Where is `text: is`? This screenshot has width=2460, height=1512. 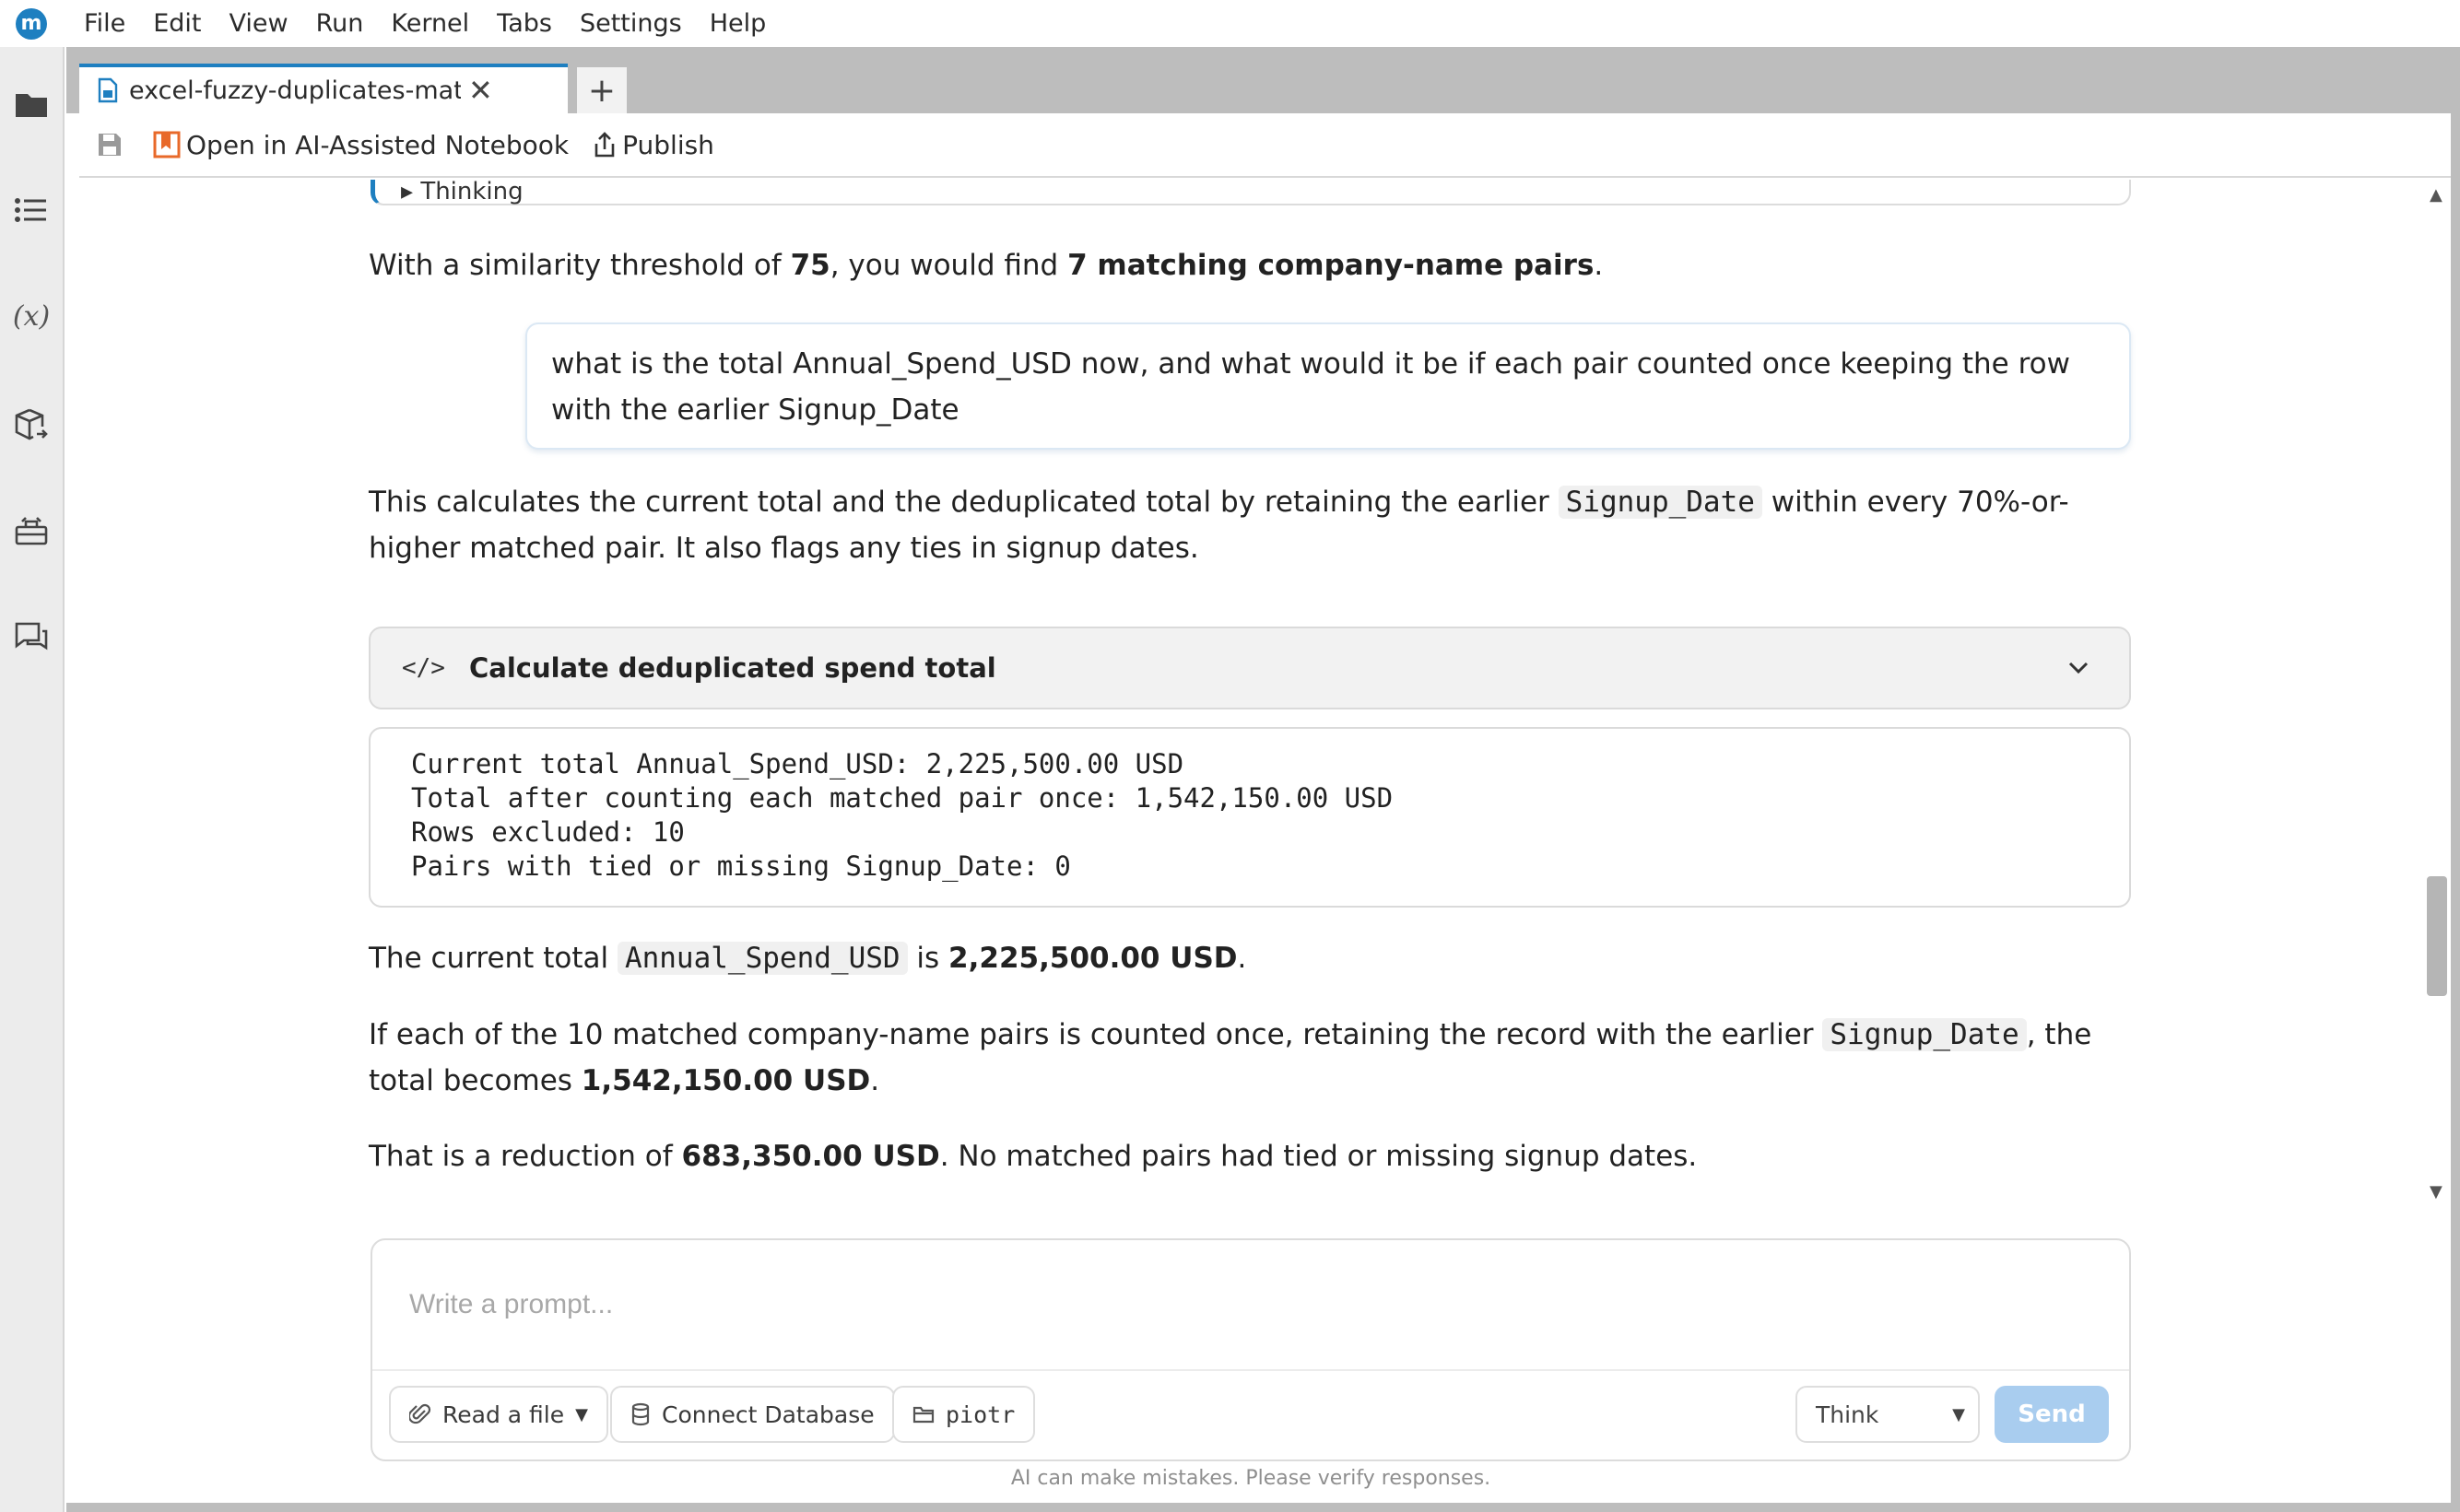 text: is is located at coordinates (928, 958).